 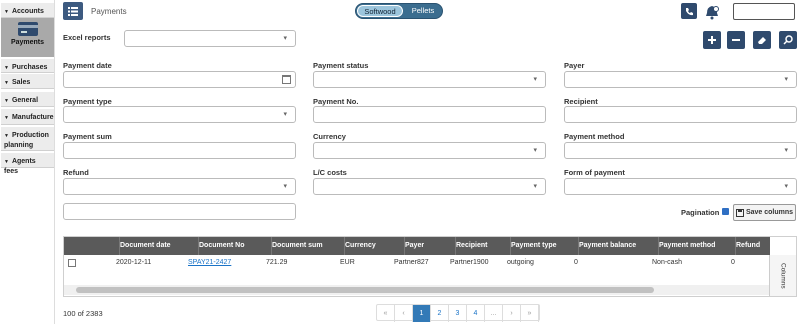 I want to click on refund-select: ▾, so click(x=179, y=186).